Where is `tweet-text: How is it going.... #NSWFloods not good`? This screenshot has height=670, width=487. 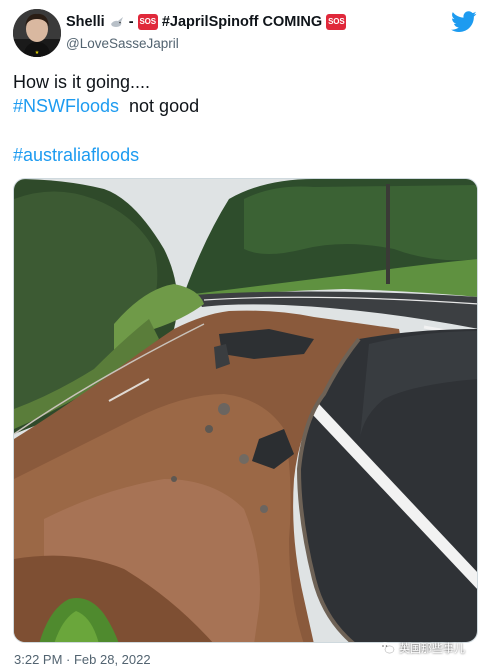
tweet-text: How is it going.... #NSWFloods not good is located at coordinates (106, 94).